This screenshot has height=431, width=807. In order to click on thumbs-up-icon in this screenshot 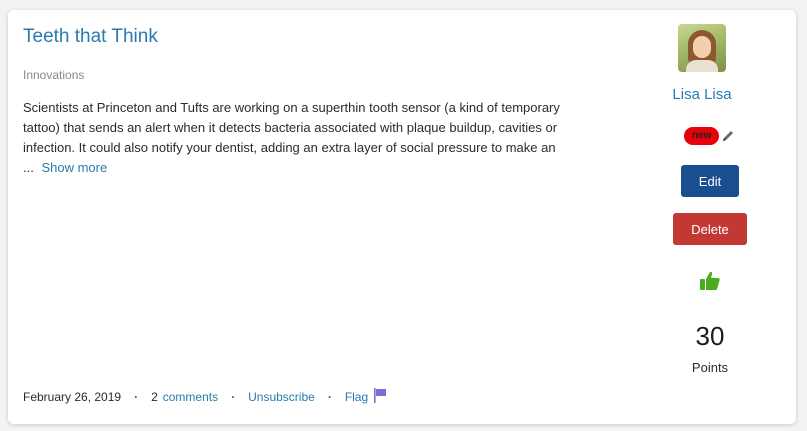, I will do `click(710, 283)`.